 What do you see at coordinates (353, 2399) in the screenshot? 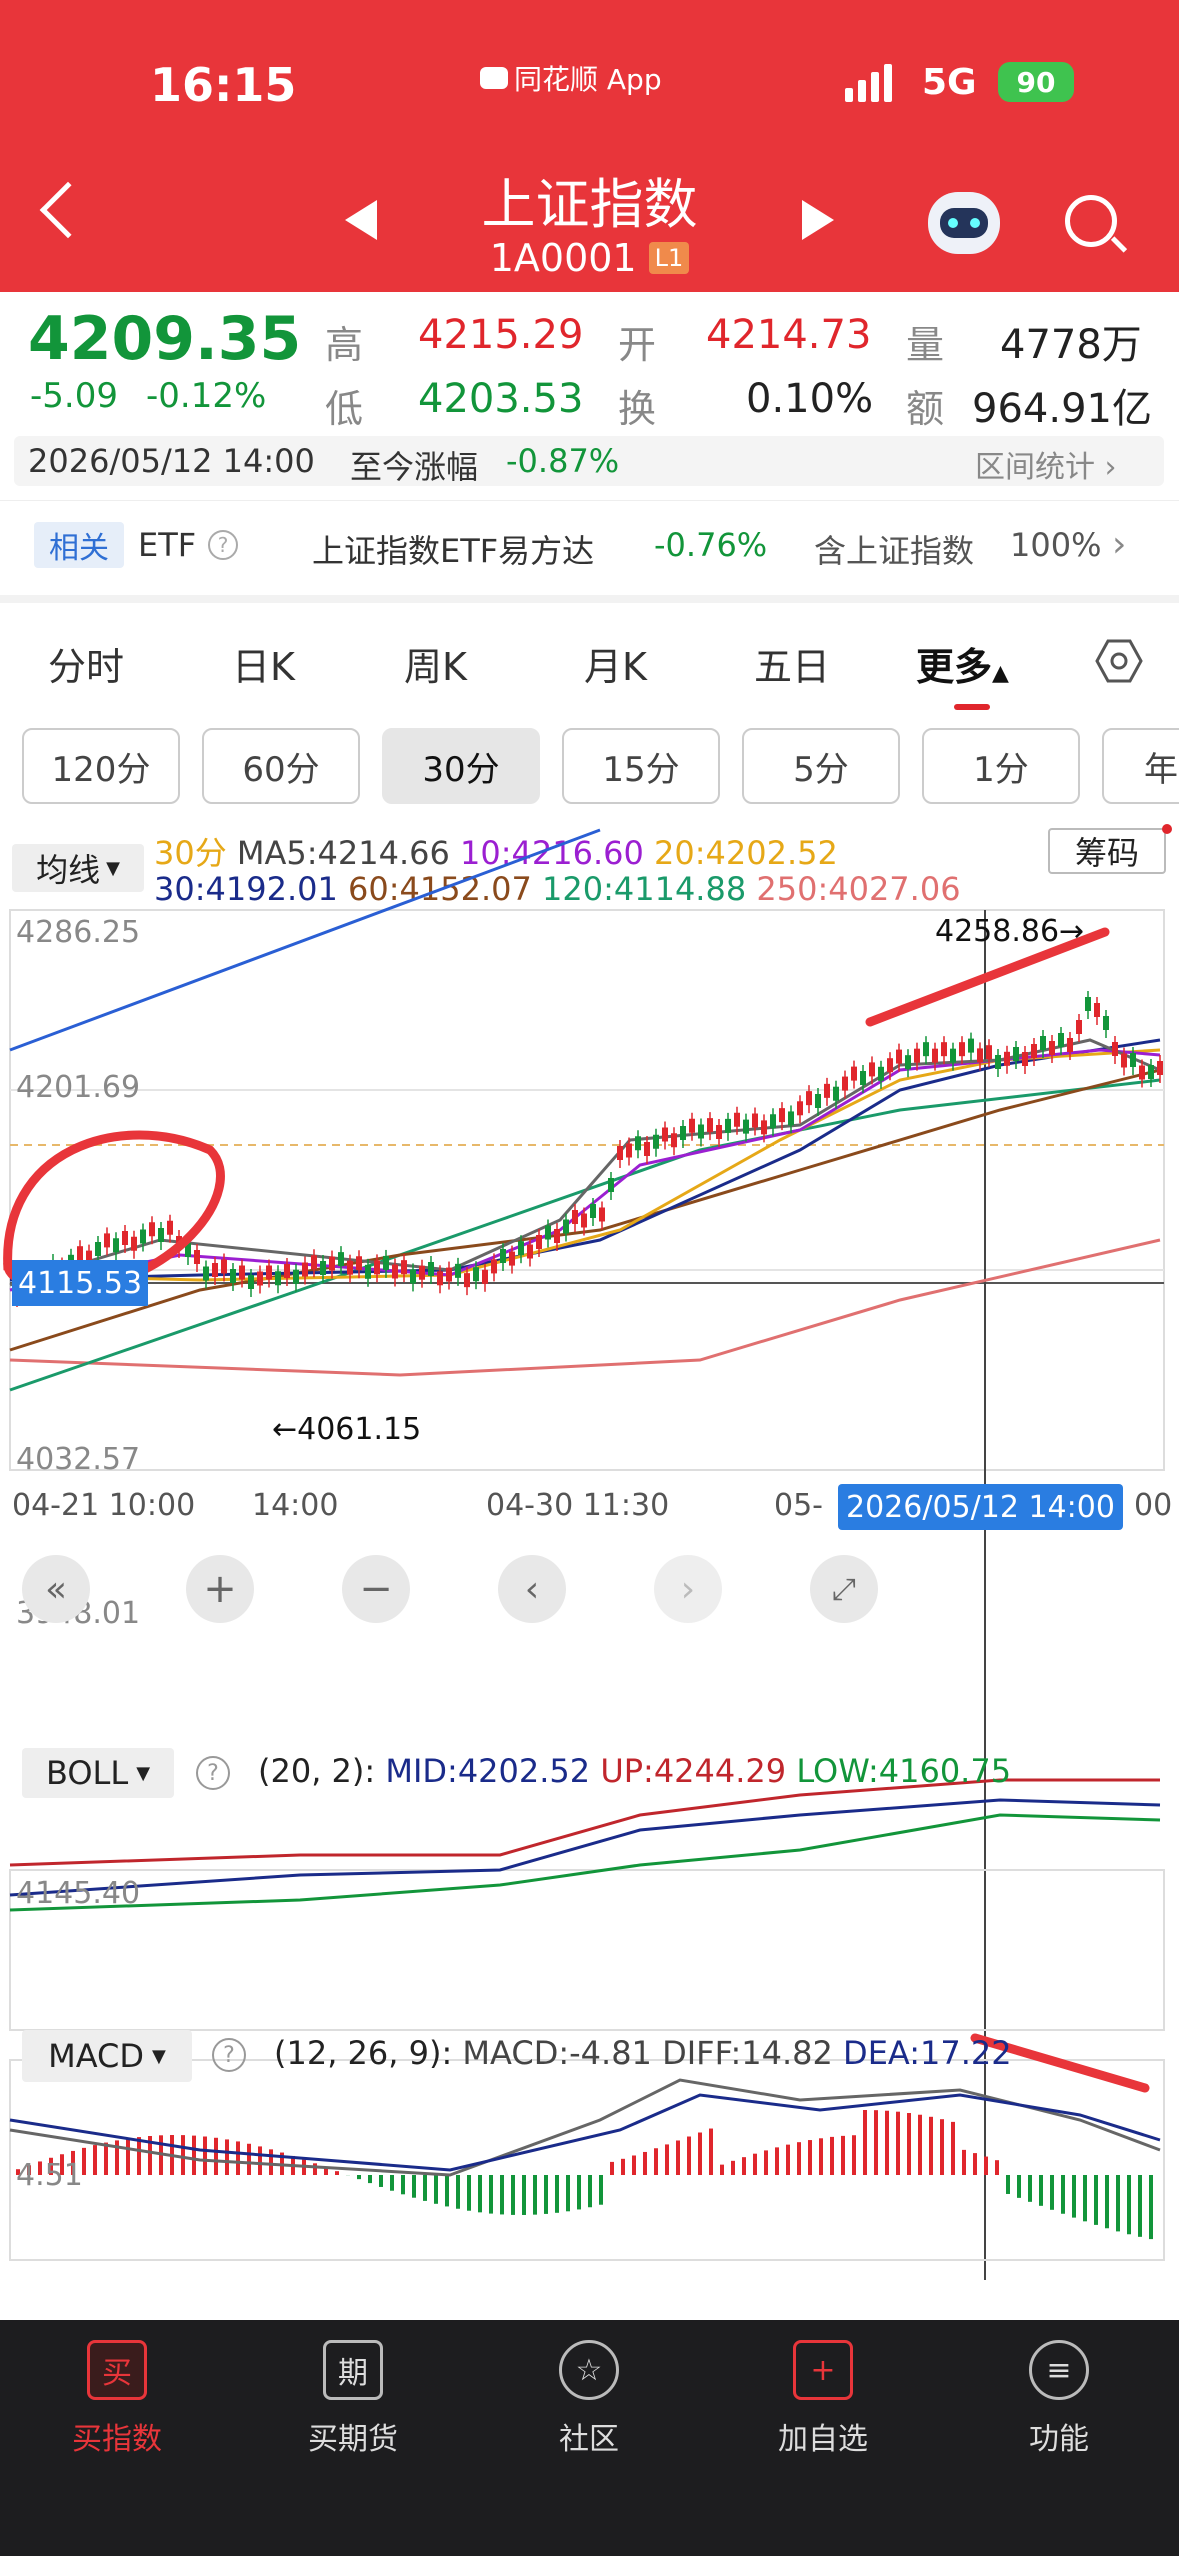
I see `nav-buy-futures: 期 买期货` at bounding box center [353, 2399].